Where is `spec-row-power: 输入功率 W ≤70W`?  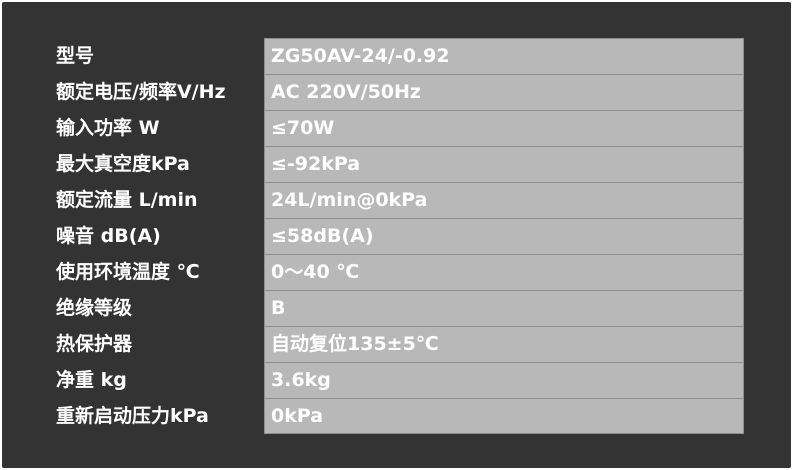
spec-row-power: 输入功率 W ≤70W is located at coordinates (400, 128).